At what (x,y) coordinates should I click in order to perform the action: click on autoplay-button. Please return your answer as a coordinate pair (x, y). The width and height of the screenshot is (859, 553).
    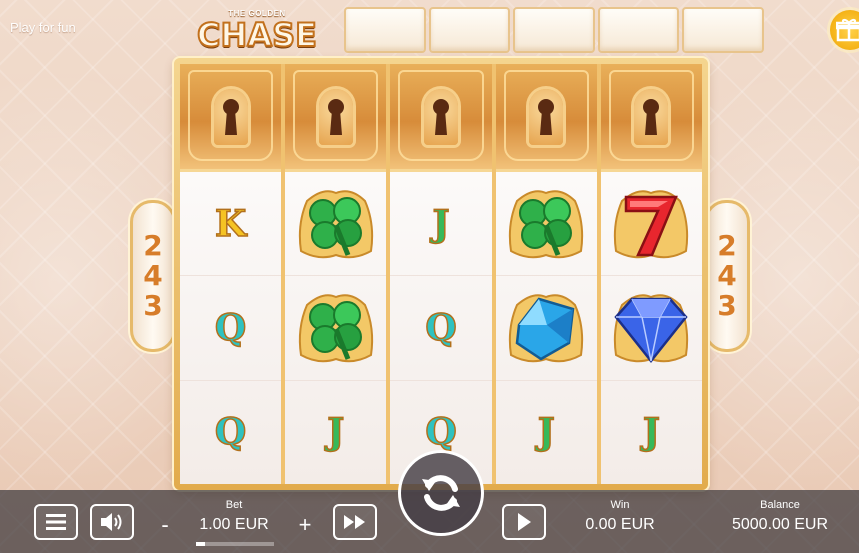
    Looking at the image, I should click on (524, 522).